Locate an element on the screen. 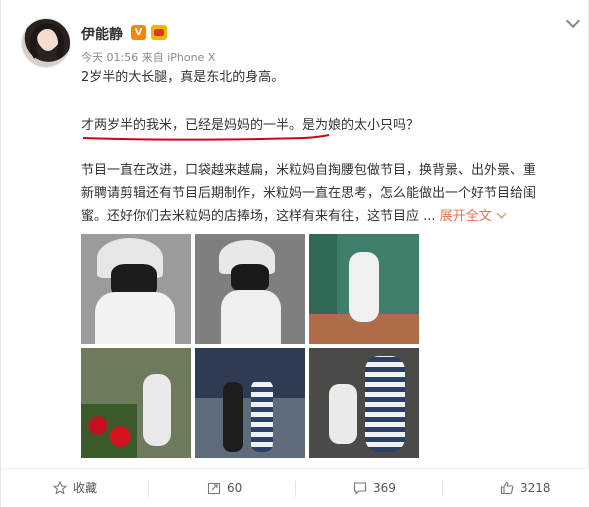  photo-child-with-flowers is located at coordinates (157, 410).